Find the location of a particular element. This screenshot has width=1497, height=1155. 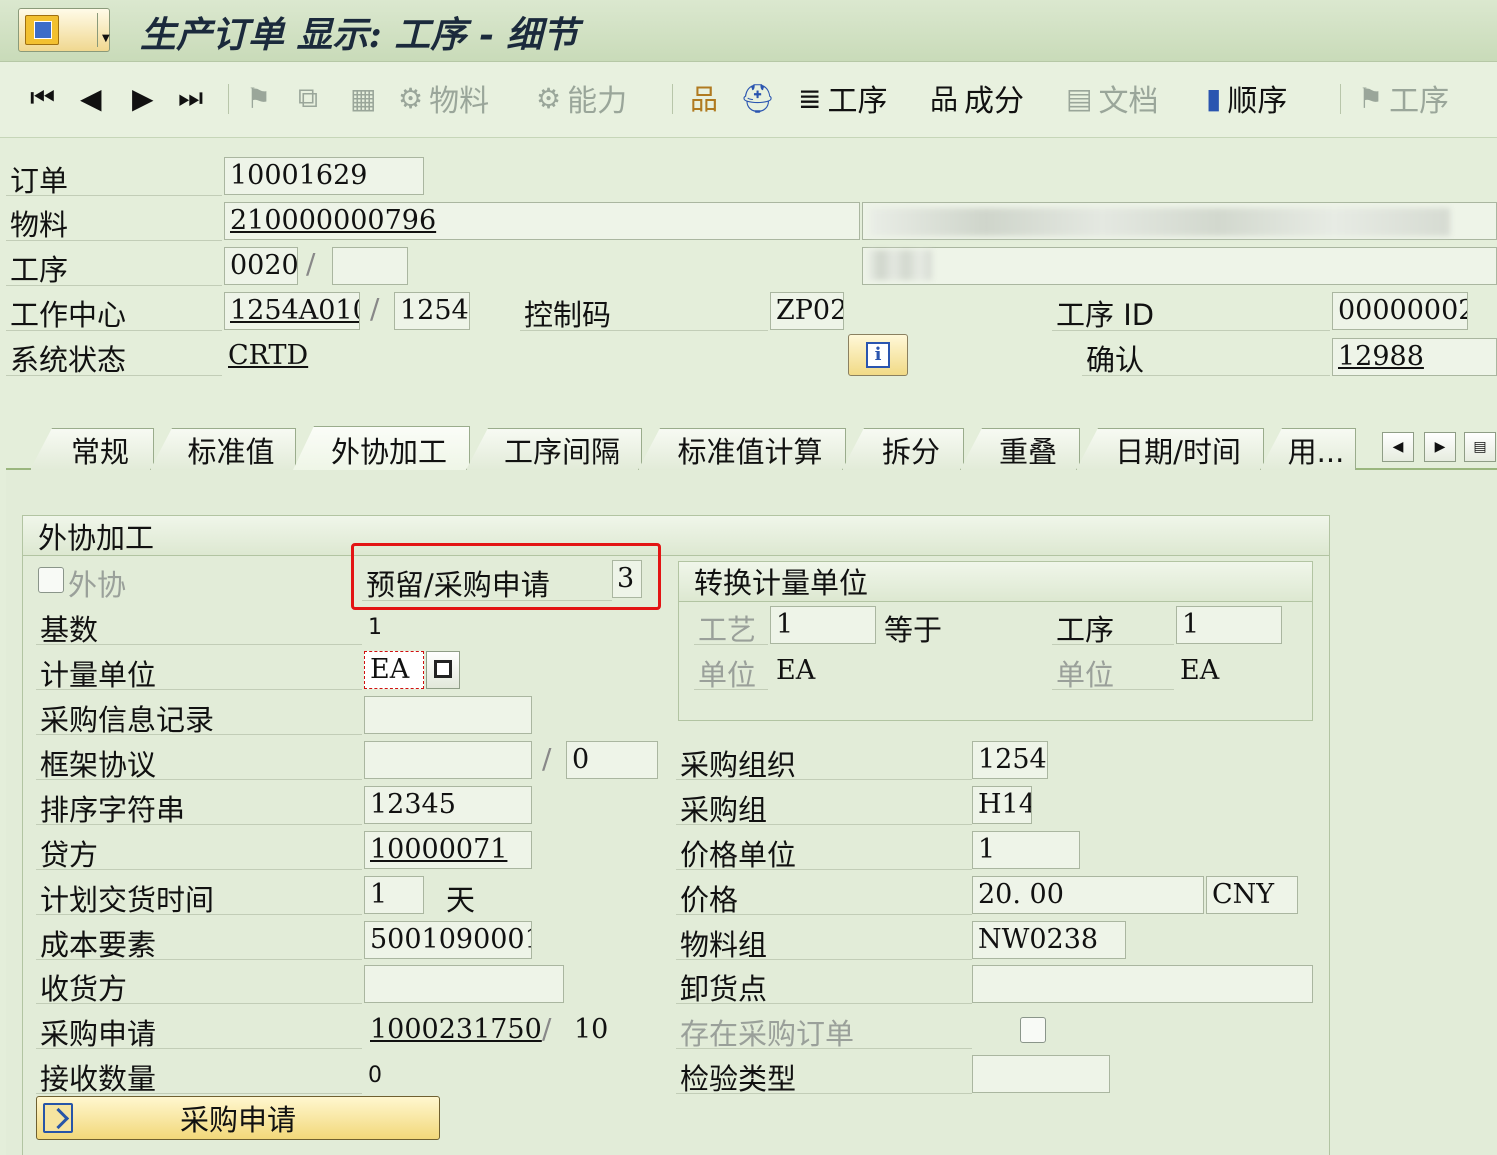

process-label: 工艺 is located at coordinates (727, 630).